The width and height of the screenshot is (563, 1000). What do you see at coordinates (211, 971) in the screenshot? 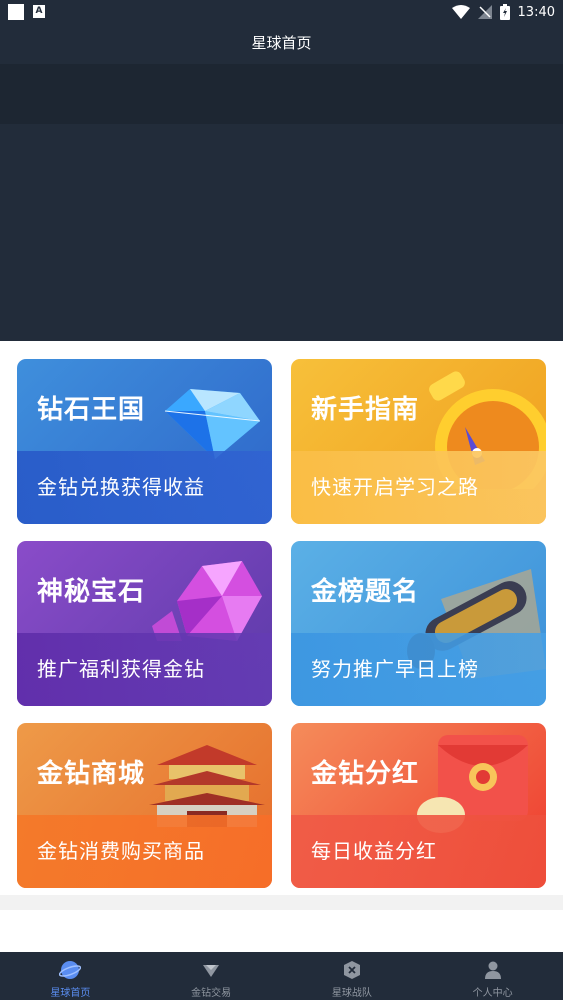
I see `diamond-trade-icon` at bounding box center [211, 971].